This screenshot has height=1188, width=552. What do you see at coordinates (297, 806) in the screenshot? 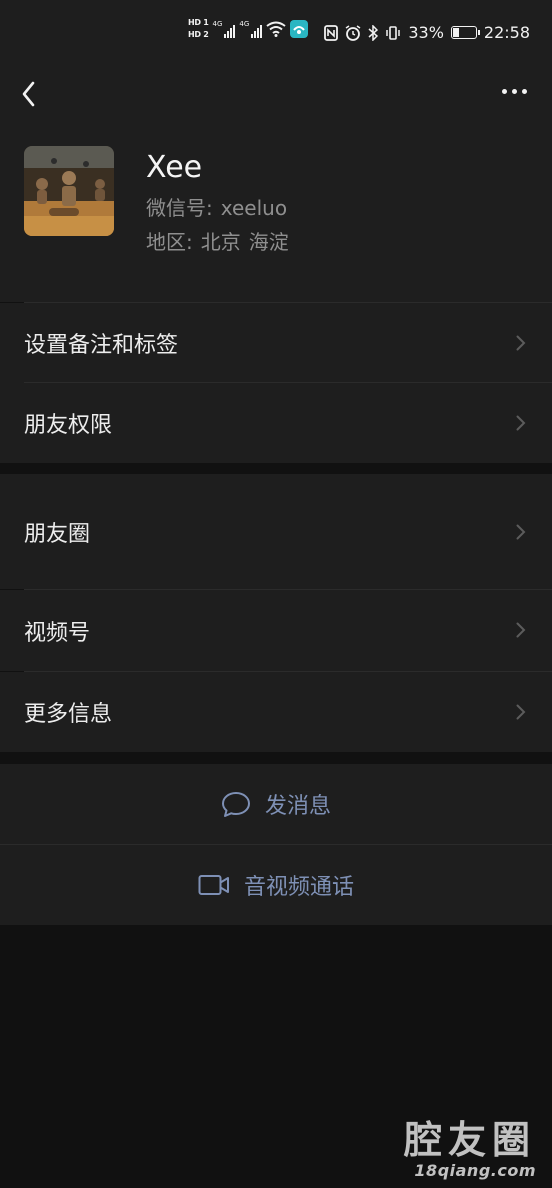
I see `send-message-label: 发消息` at bounding box center [297, 806].